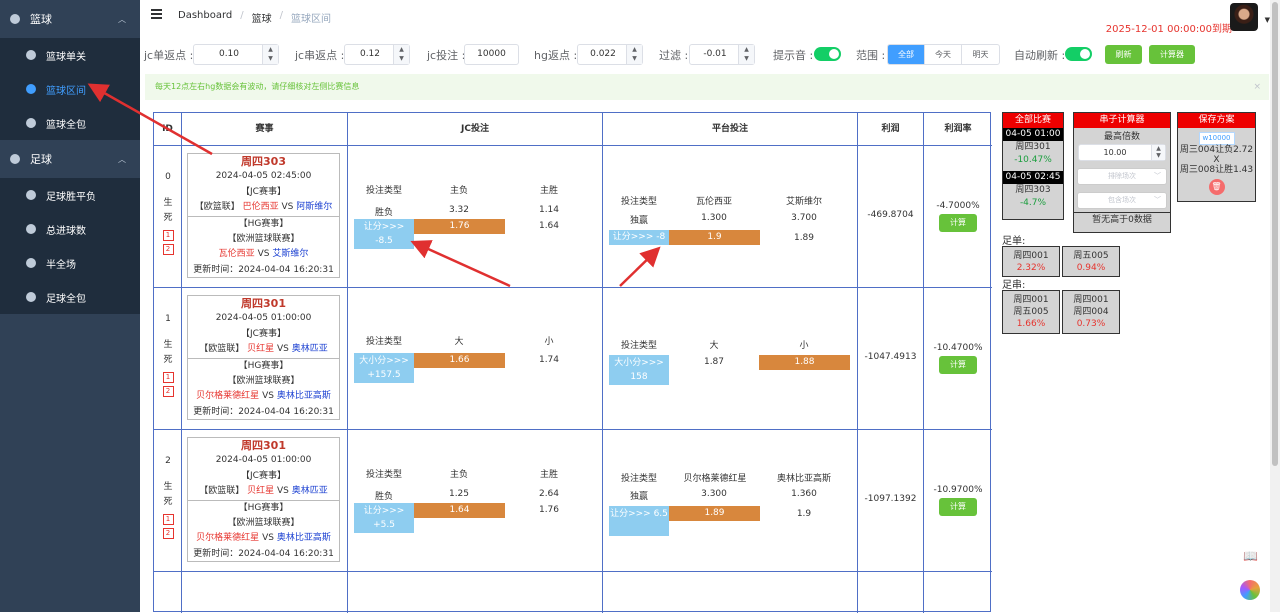  What do you see at coordinates (70, 297) in the screenshot?
I see `sidebar-item-football-all: 足球全包` at bounding box center [70, 297].